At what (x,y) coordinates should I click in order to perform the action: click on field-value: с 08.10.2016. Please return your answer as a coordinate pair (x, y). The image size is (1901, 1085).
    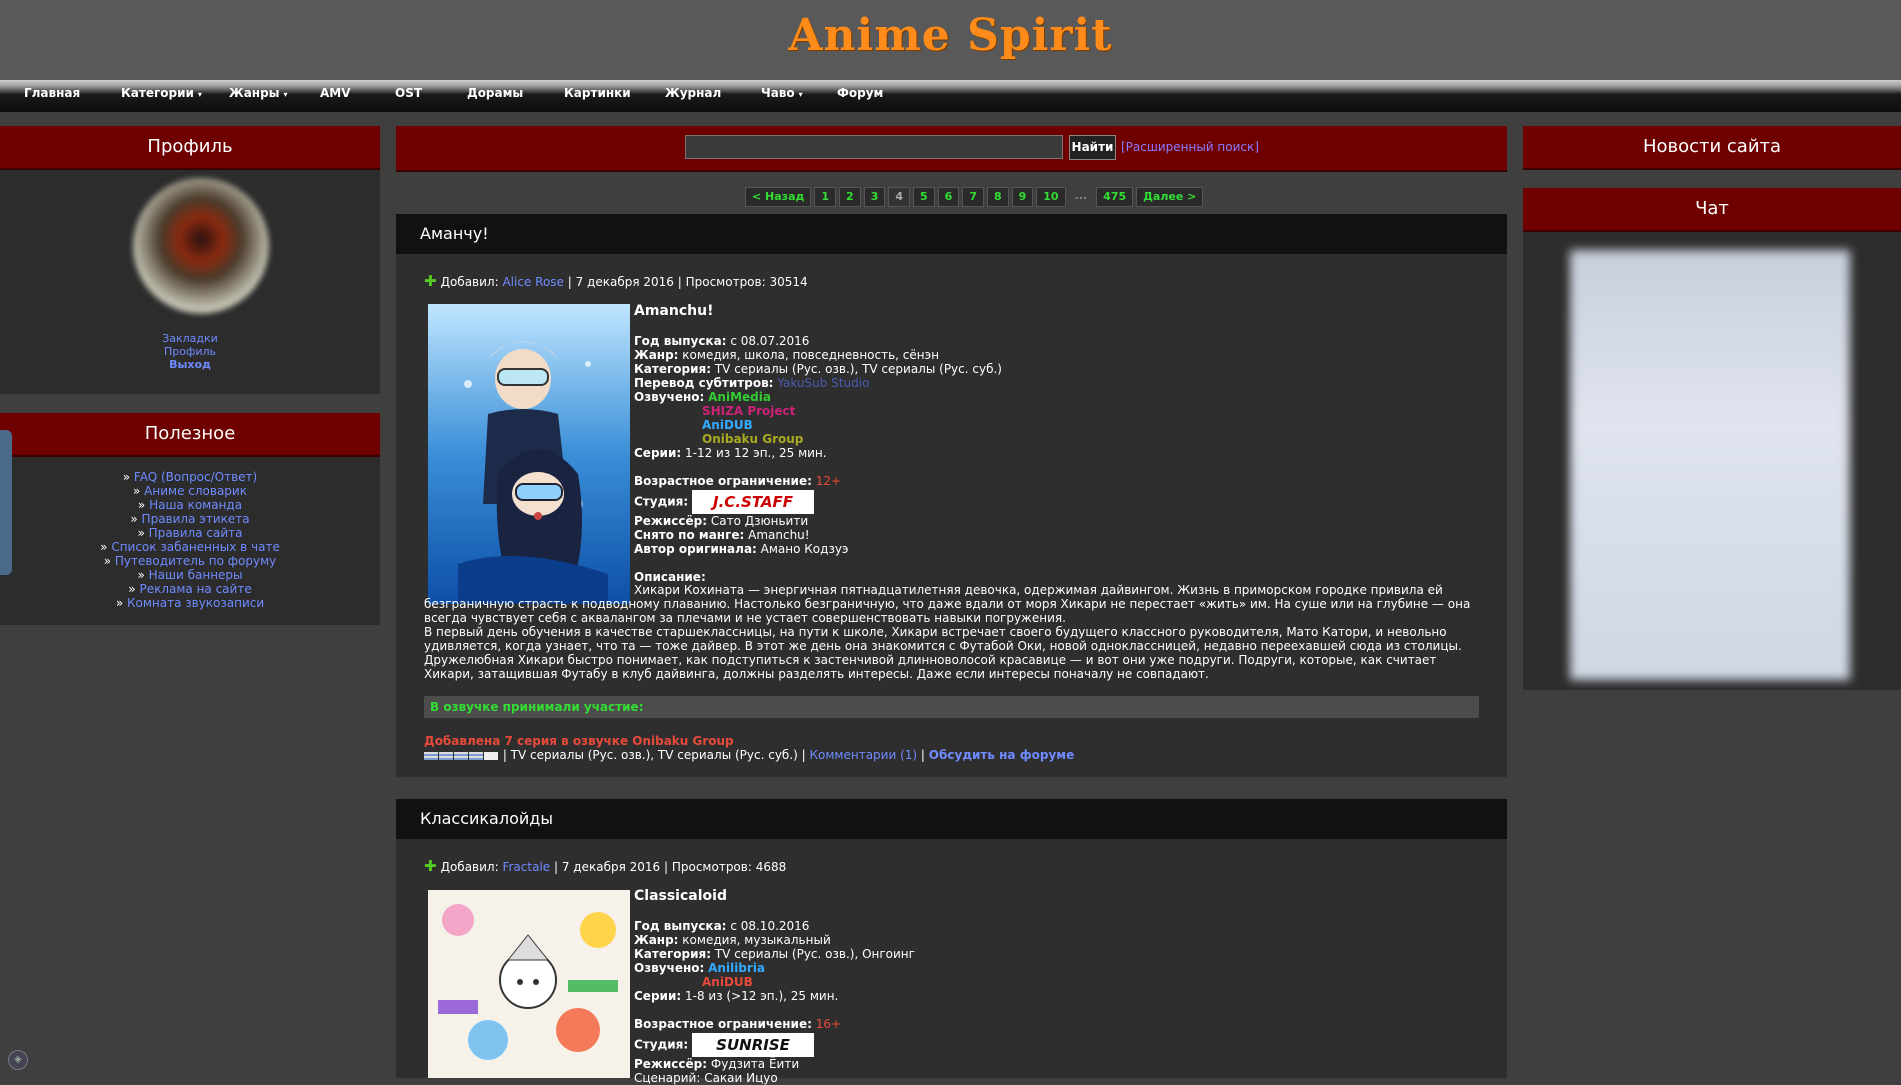
    Looking at the image, I should click on (770, 926).